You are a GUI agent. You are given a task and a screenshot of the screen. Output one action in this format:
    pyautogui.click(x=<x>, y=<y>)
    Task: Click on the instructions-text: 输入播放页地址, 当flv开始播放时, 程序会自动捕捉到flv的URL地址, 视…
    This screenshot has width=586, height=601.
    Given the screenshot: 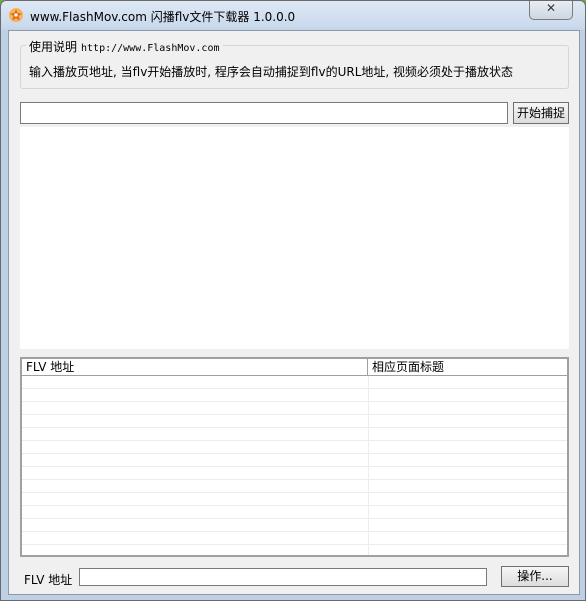 What is the action you would take?
    pyautogui.click(x=271, y=72)
    